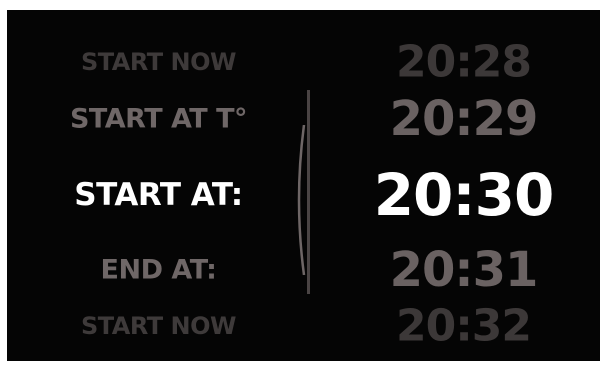  What do you see at coordinates (158, 326) in the screenshot?
I see `mode-option-start-now-bottom: START NOW` at bounding box center [158, 326].